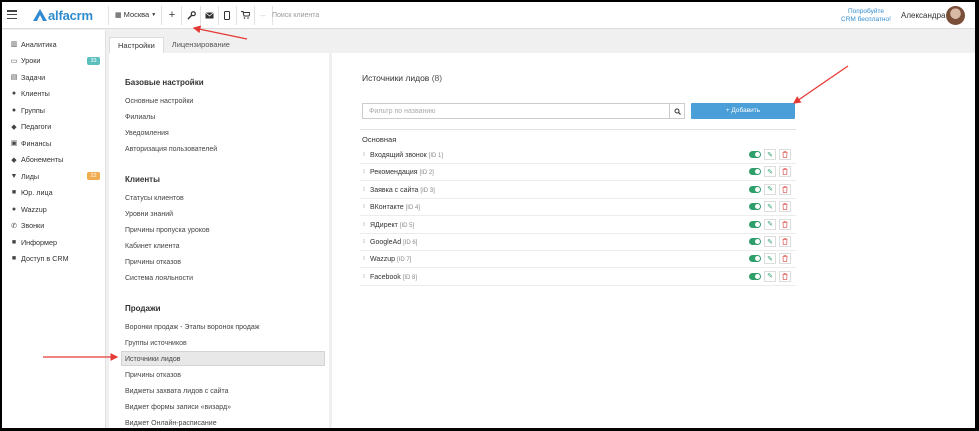 Image resolution: width=979 pixels, height=431 pixels. What do you see at coordinates (866, 16) in the screenshot?
I see `try-free-link: Попробуйте CRM бесплатно!` at bounding box center [866, 16].